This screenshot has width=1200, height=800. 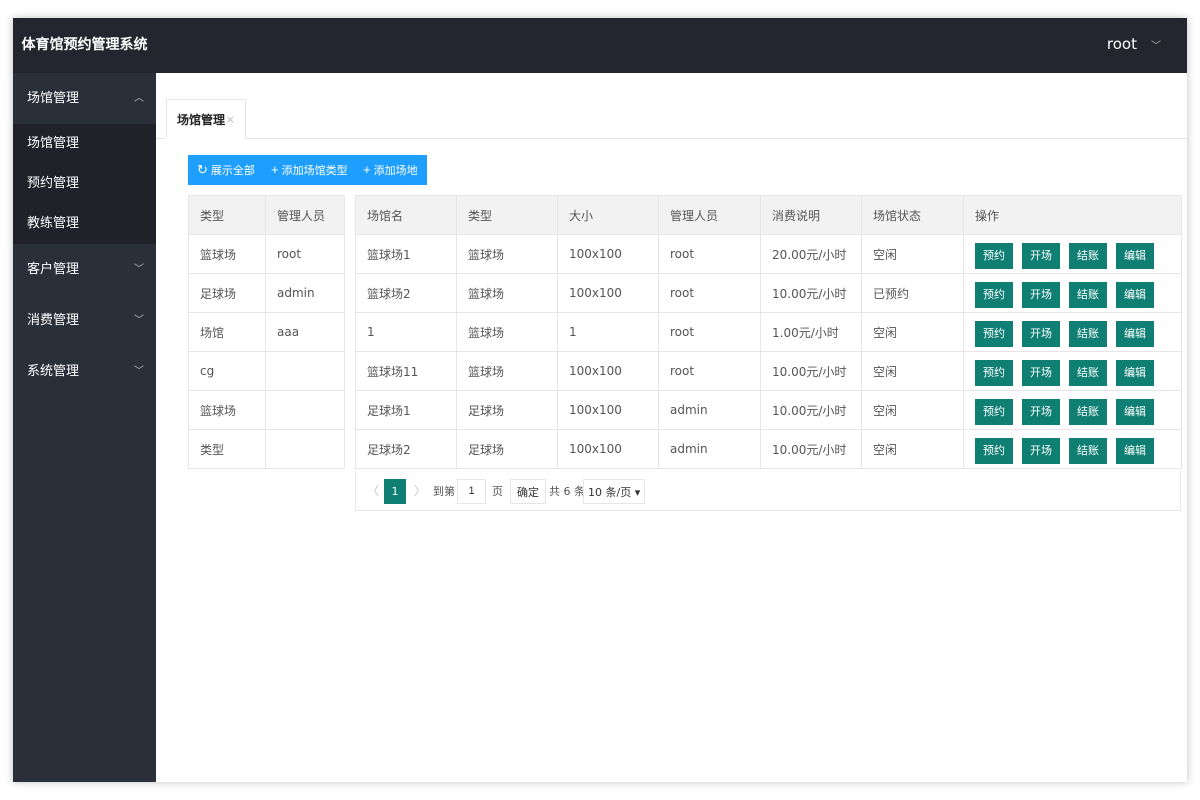 I want to click on cell-venue-name: 篮球场11, so click(x=406, y=371).